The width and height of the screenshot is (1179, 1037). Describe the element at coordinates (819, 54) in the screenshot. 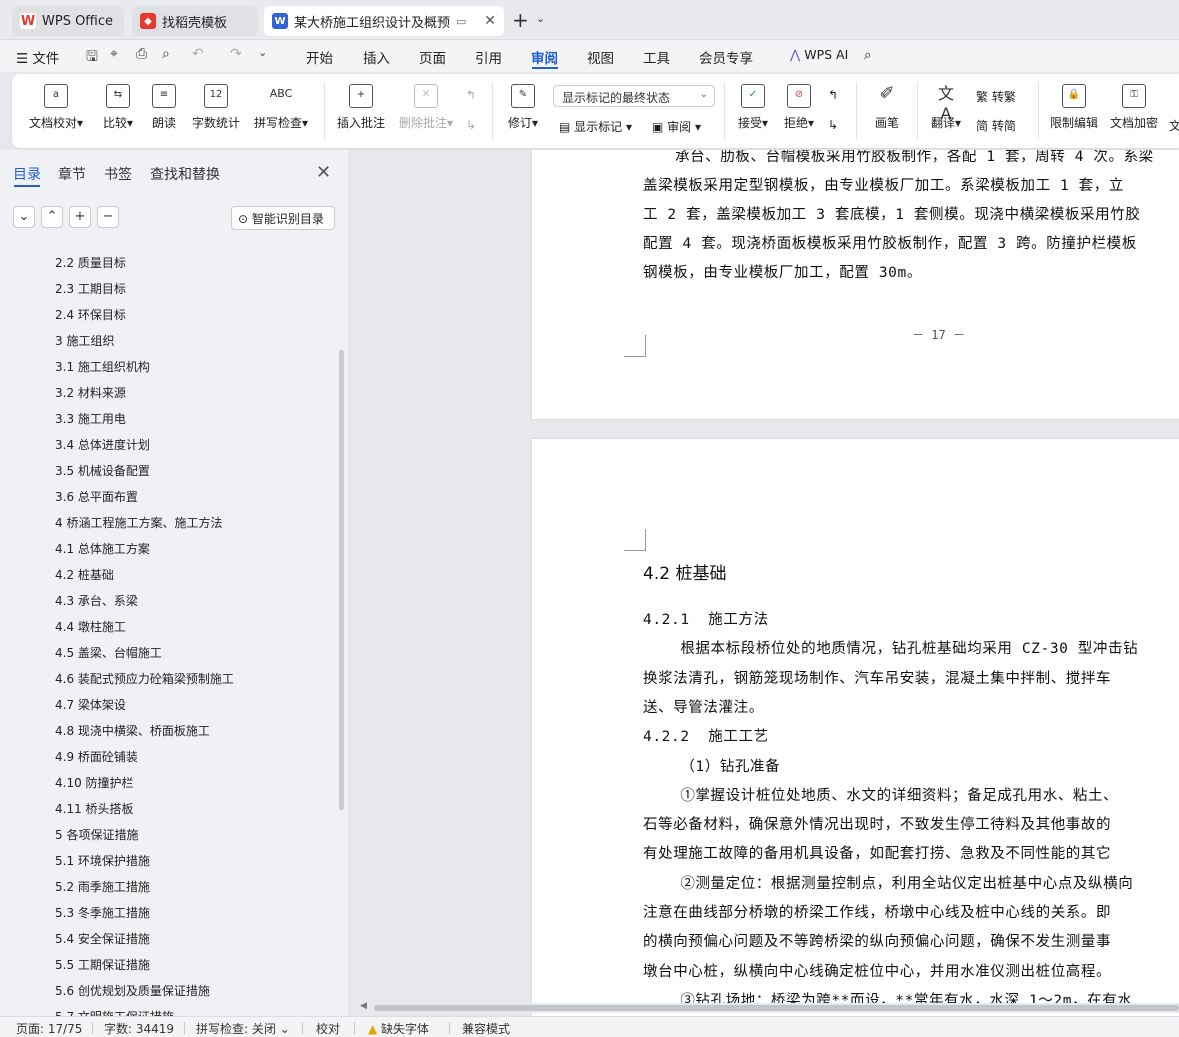

I see `menu-wps-ai: ⋀ WPS AI` at that location.